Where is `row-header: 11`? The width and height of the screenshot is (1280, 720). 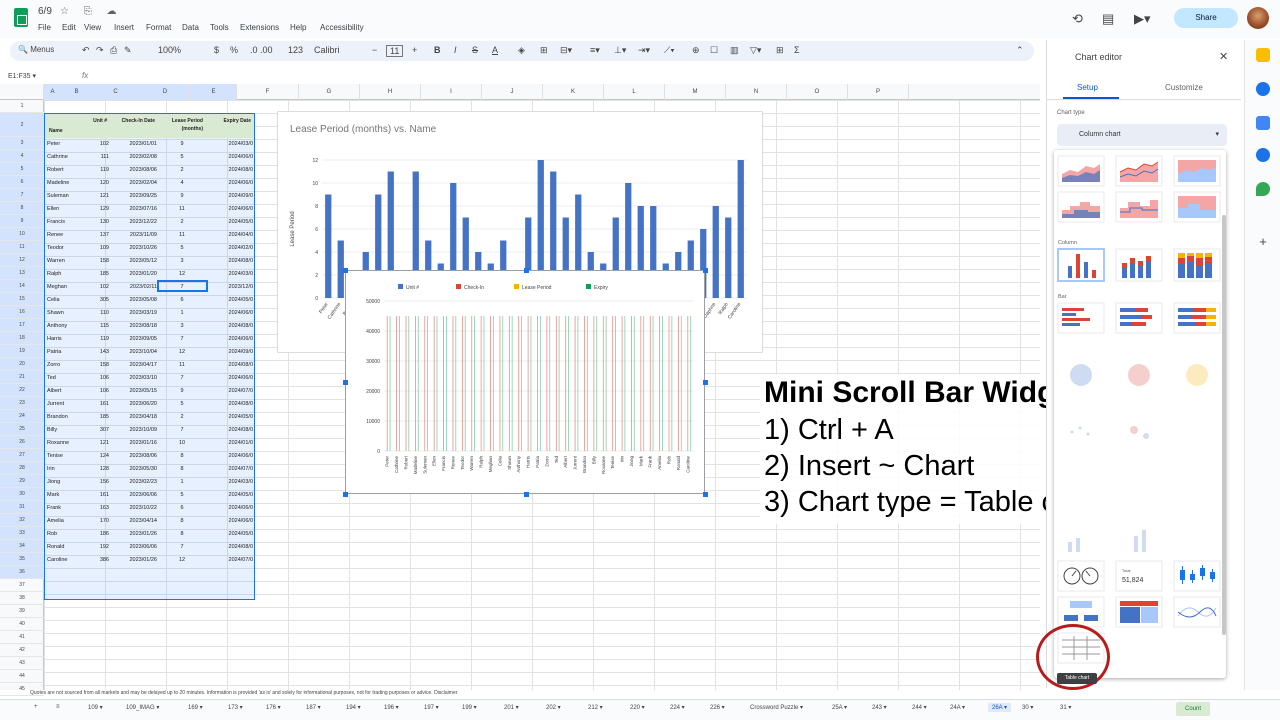 row-header: 11 is located at coordinates (22, 247).